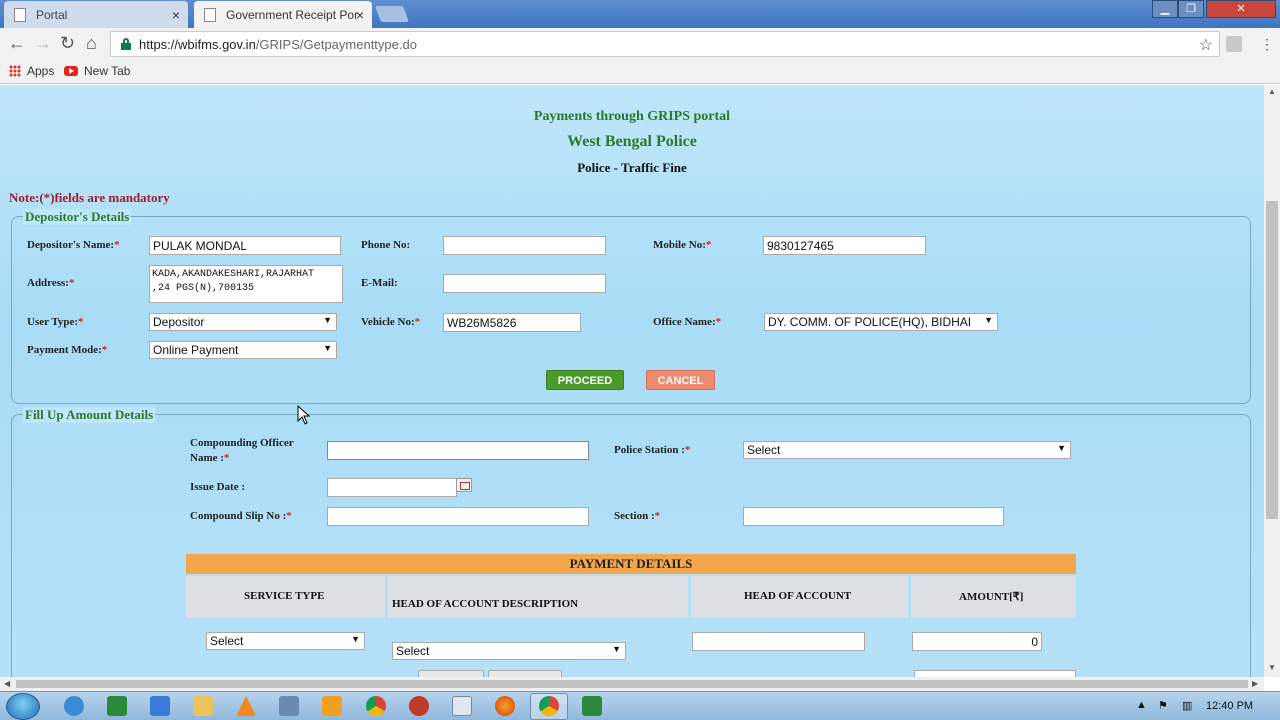  What do you see at coordinates (1191, 9) in the screenshot?
I see `restore-button: ❐` at bounding box center [1191, 9].